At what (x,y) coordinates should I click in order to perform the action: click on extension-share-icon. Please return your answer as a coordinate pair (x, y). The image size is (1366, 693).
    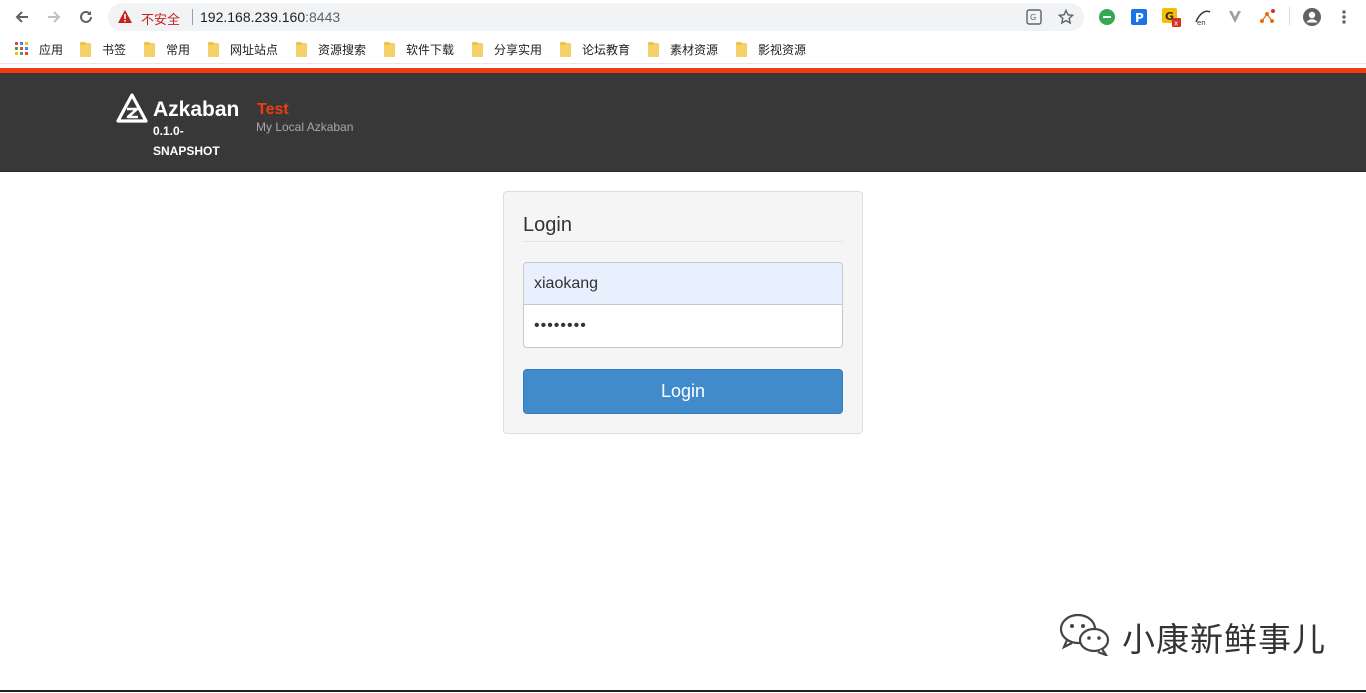
    Looking at the image, I should click on (1267, 17).